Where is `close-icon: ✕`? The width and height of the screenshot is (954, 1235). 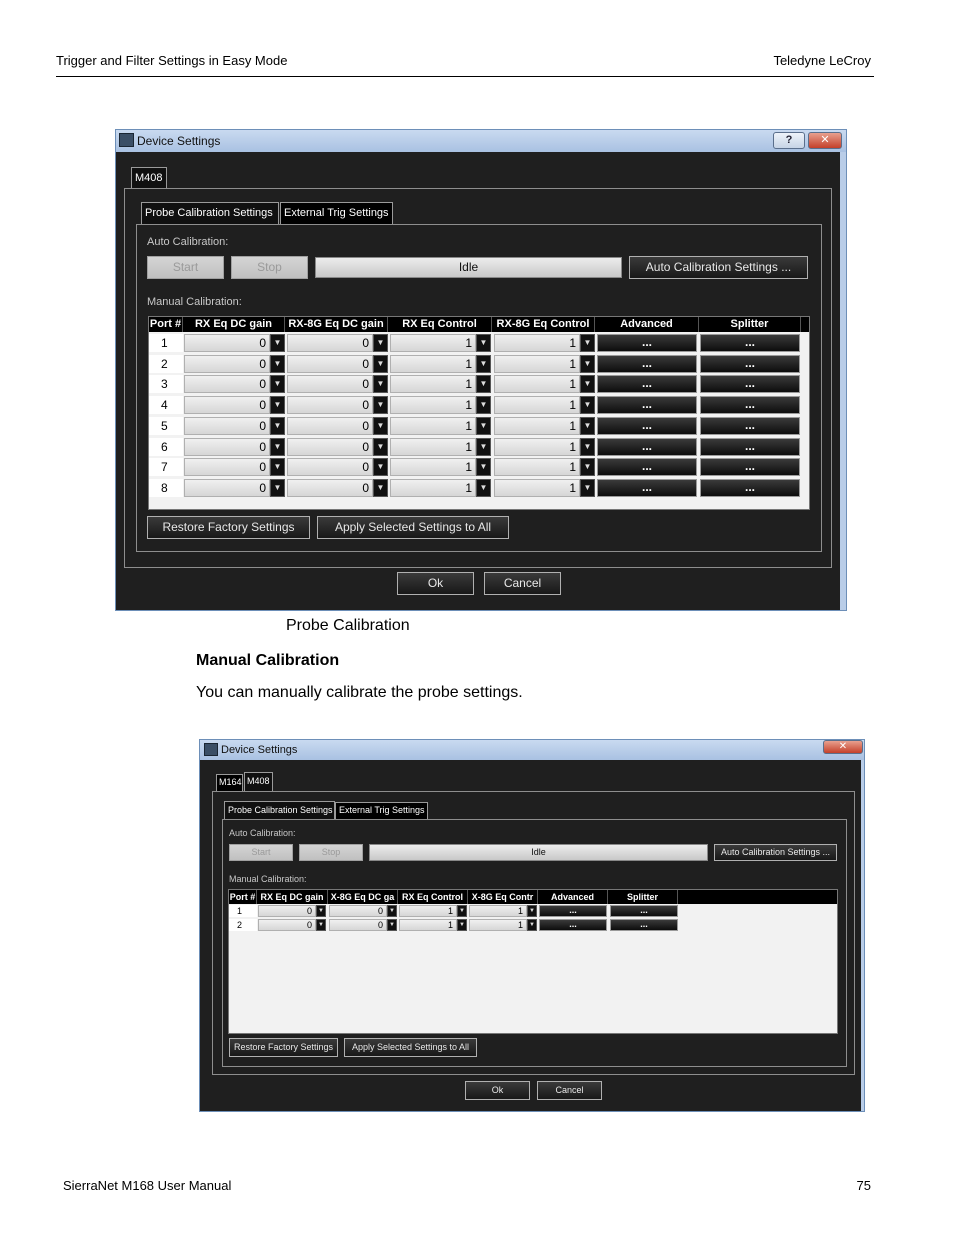
close-icon: ✕ is located at coordinates (825, 140).